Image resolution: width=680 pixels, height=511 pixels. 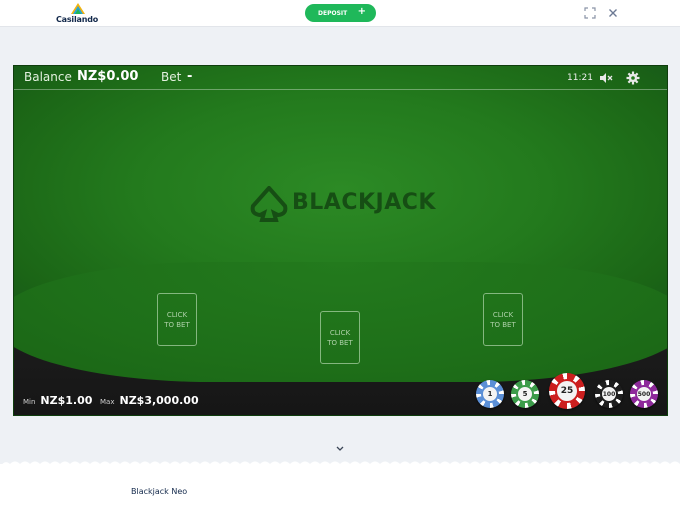 What do you see at coordinates (606, 78) in the screenshot?
I see `sound-muted-icon` at bounding box center [606, 78].